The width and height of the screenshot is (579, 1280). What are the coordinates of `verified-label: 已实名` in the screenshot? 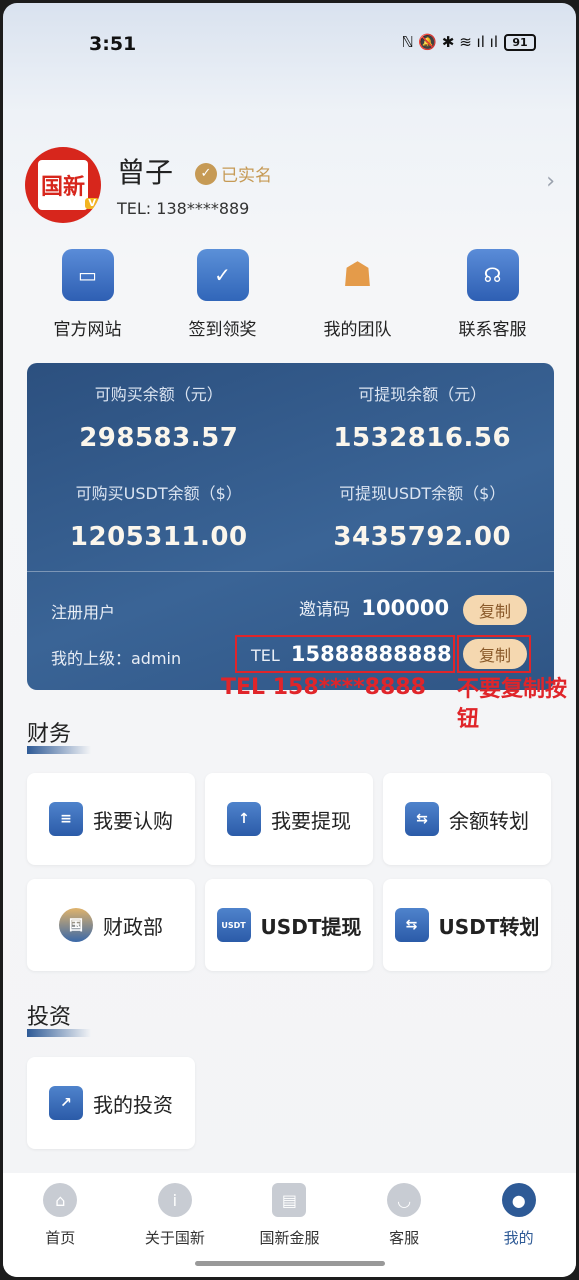 It's located at (246, 176).